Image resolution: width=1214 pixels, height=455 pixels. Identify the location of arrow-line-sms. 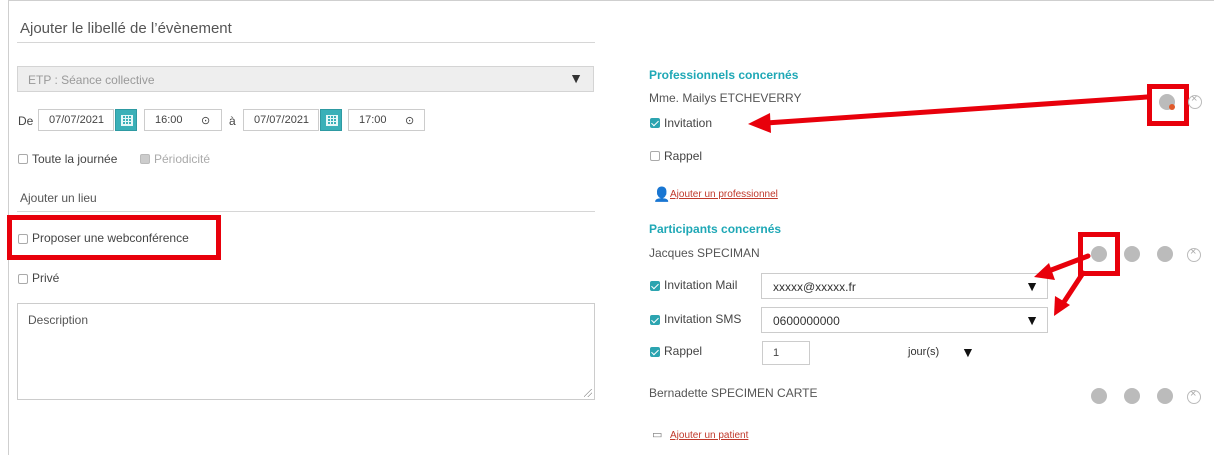
(1072, 289).